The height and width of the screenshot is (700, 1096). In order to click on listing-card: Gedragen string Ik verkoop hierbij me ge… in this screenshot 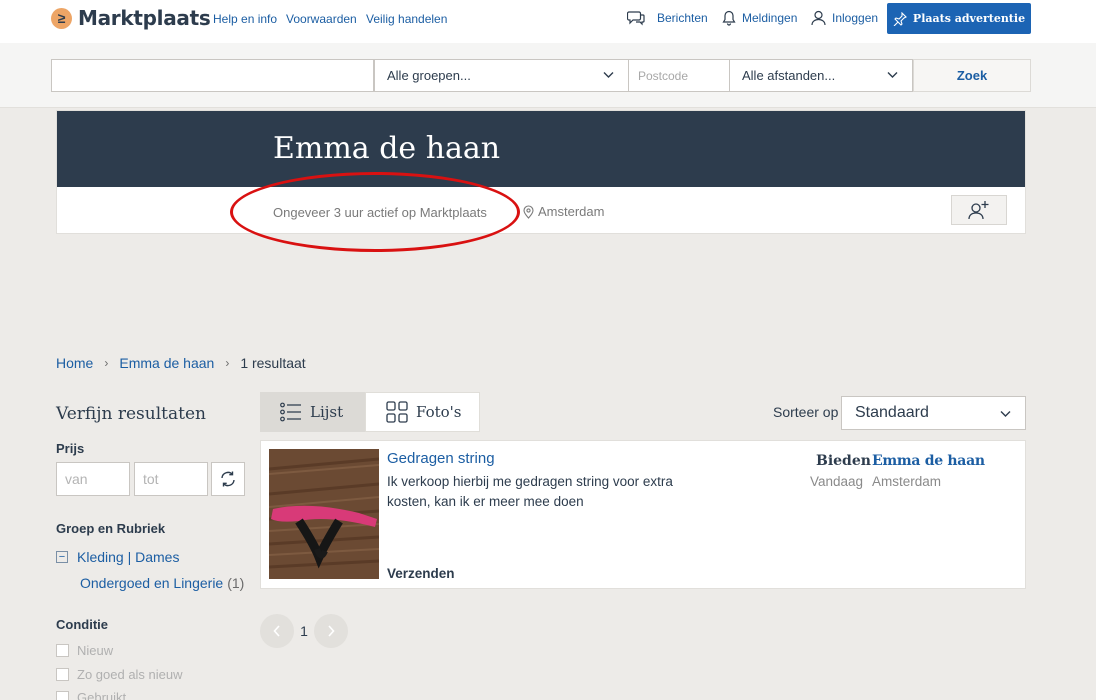, I will do `click(643, 514)`.